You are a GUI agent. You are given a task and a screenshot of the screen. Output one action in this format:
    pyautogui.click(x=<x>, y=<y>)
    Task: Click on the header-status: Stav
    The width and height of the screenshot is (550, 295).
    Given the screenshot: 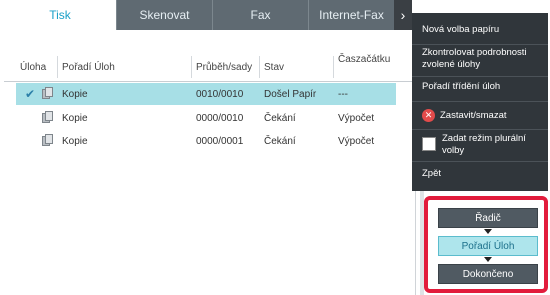 What is the action you would take?
    pyautogui.click(x=274, y=67)
    